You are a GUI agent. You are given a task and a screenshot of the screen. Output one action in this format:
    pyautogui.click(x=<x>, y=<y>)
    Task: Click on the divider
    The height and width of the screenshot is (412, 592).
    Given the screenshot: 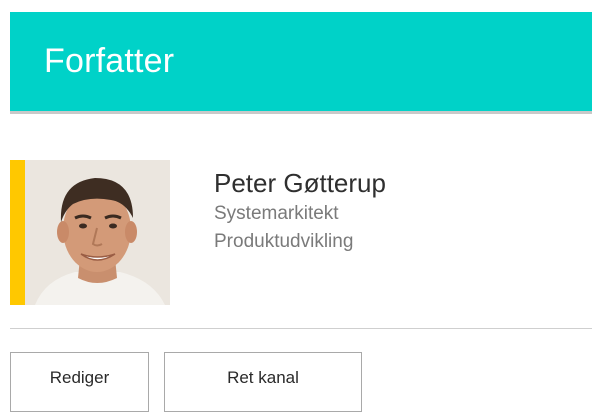 What is the action you would take?
    pyautogui.click(x=301, y=328)
    